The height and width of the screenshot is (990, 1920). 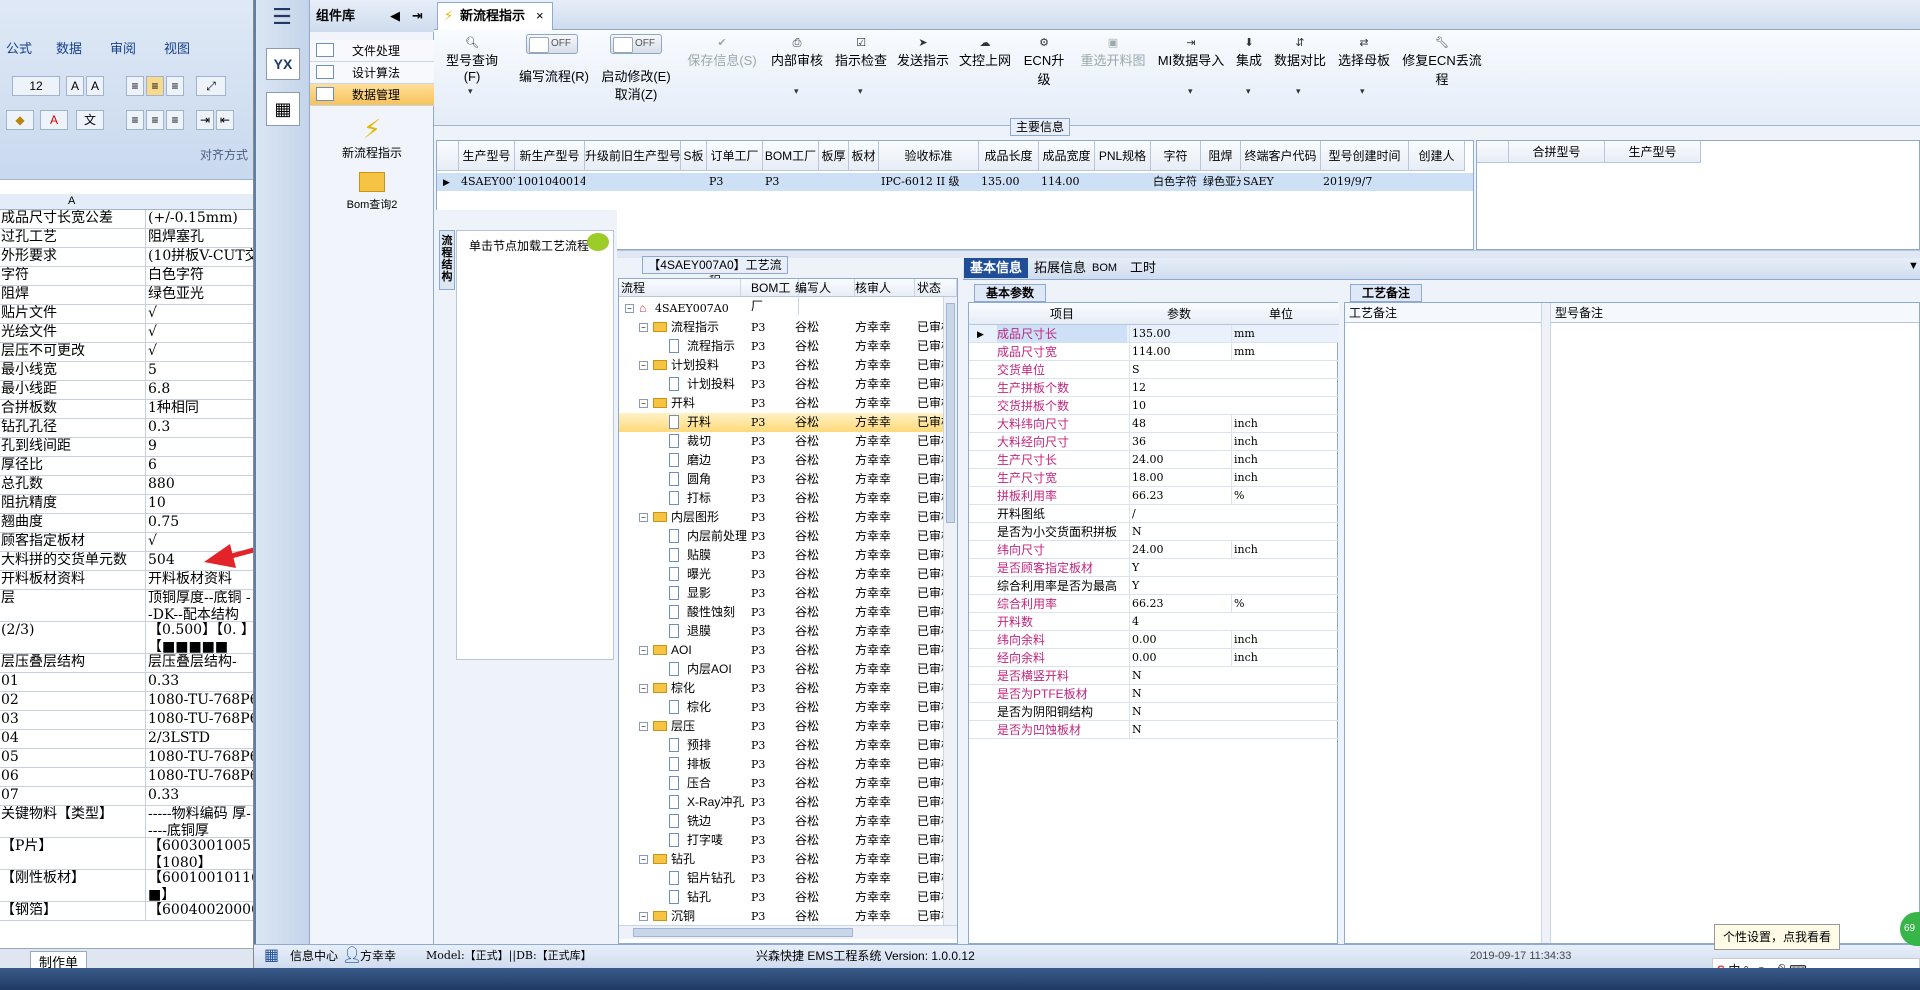 I want to click on align-bottom-icon: ≡, so click(x=175, y=86).